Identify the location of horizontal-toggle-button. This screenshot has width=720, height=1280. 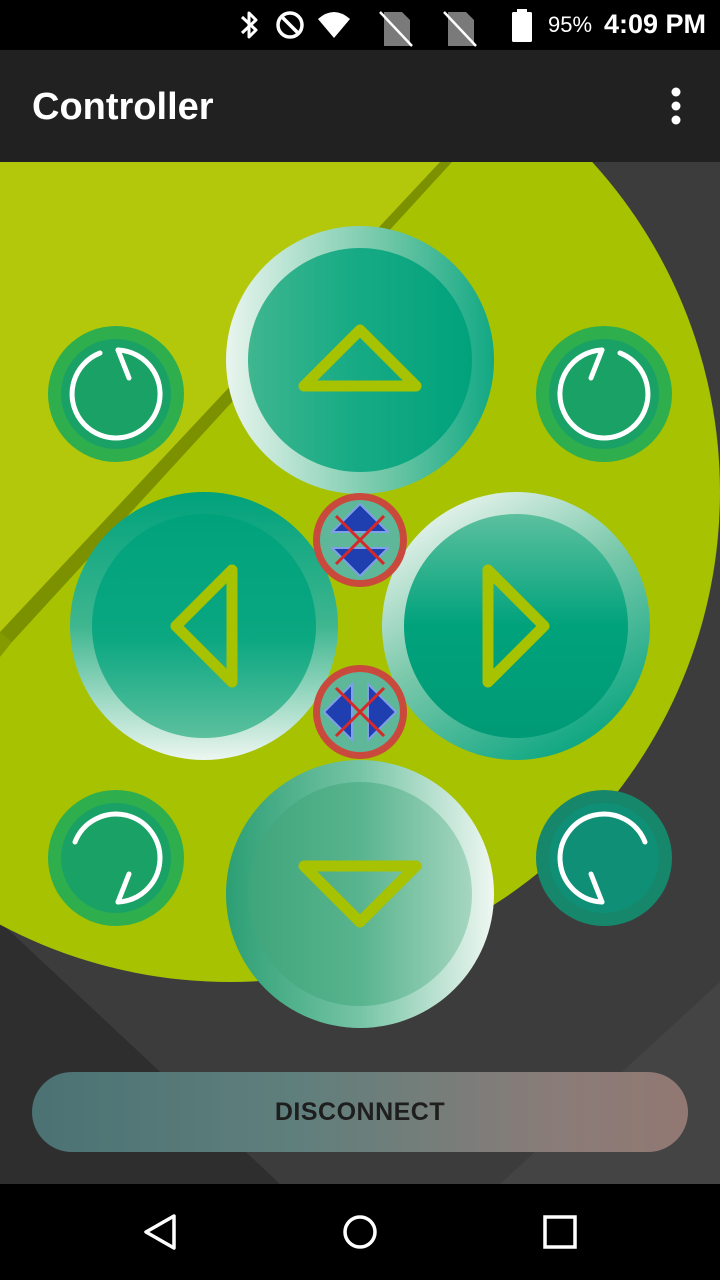
(360, 712).